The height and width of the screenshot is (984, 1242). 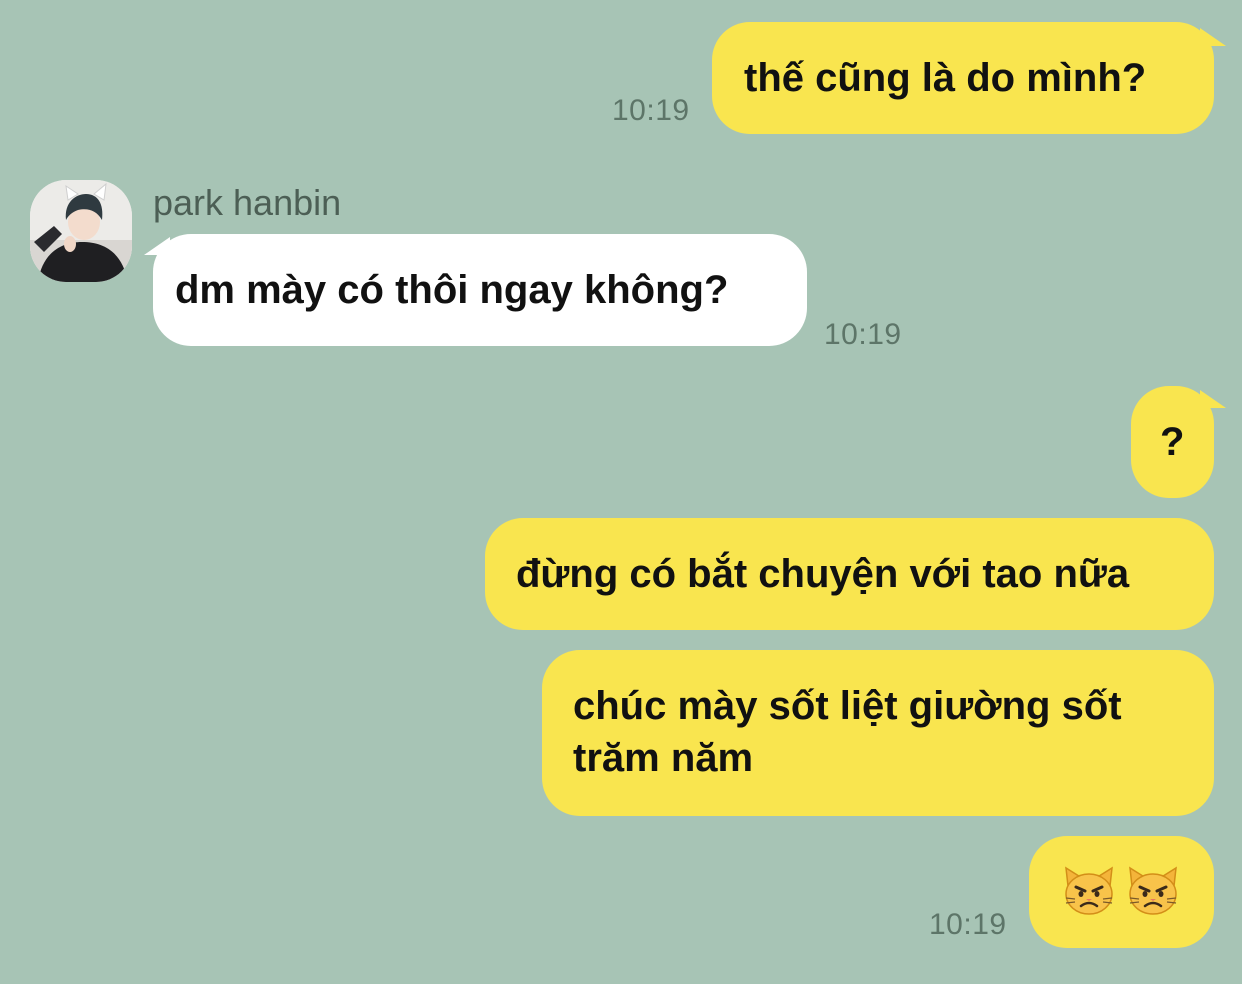 I want to click on message-bubble, so click(x=1121, y=892).